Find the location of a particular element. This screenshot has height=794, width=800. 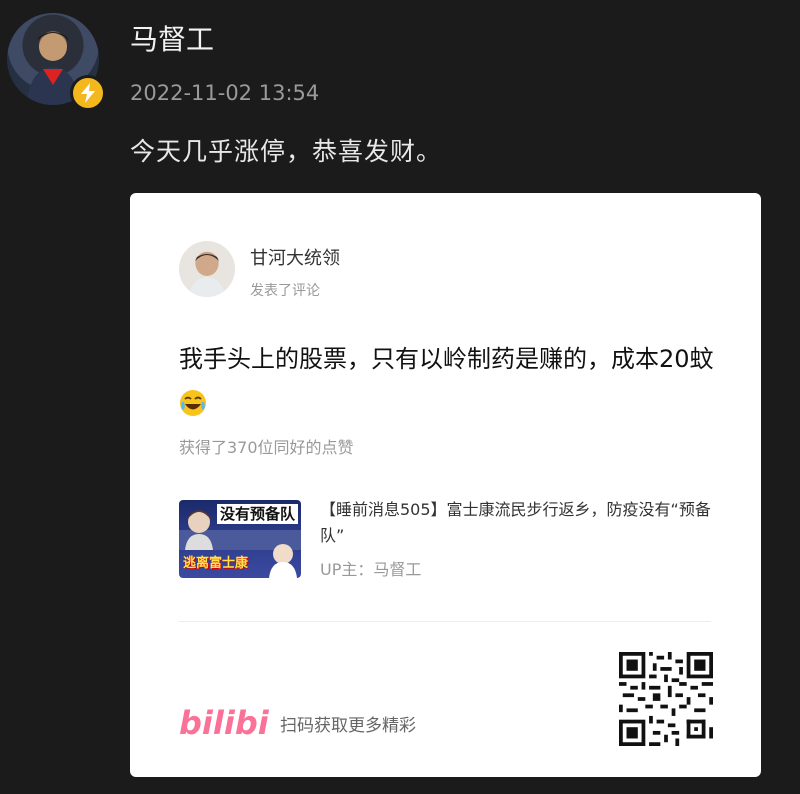

qr-code-icon is located at coordinates (666, 699).